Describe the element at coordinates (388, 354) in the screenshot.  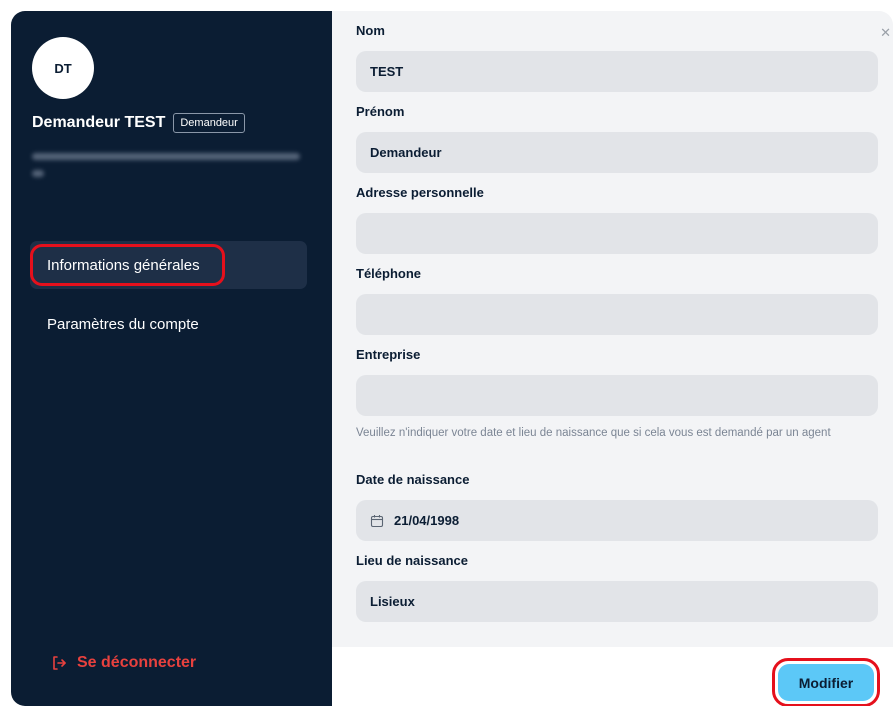
I see `field-label: Entreprise` at that location.